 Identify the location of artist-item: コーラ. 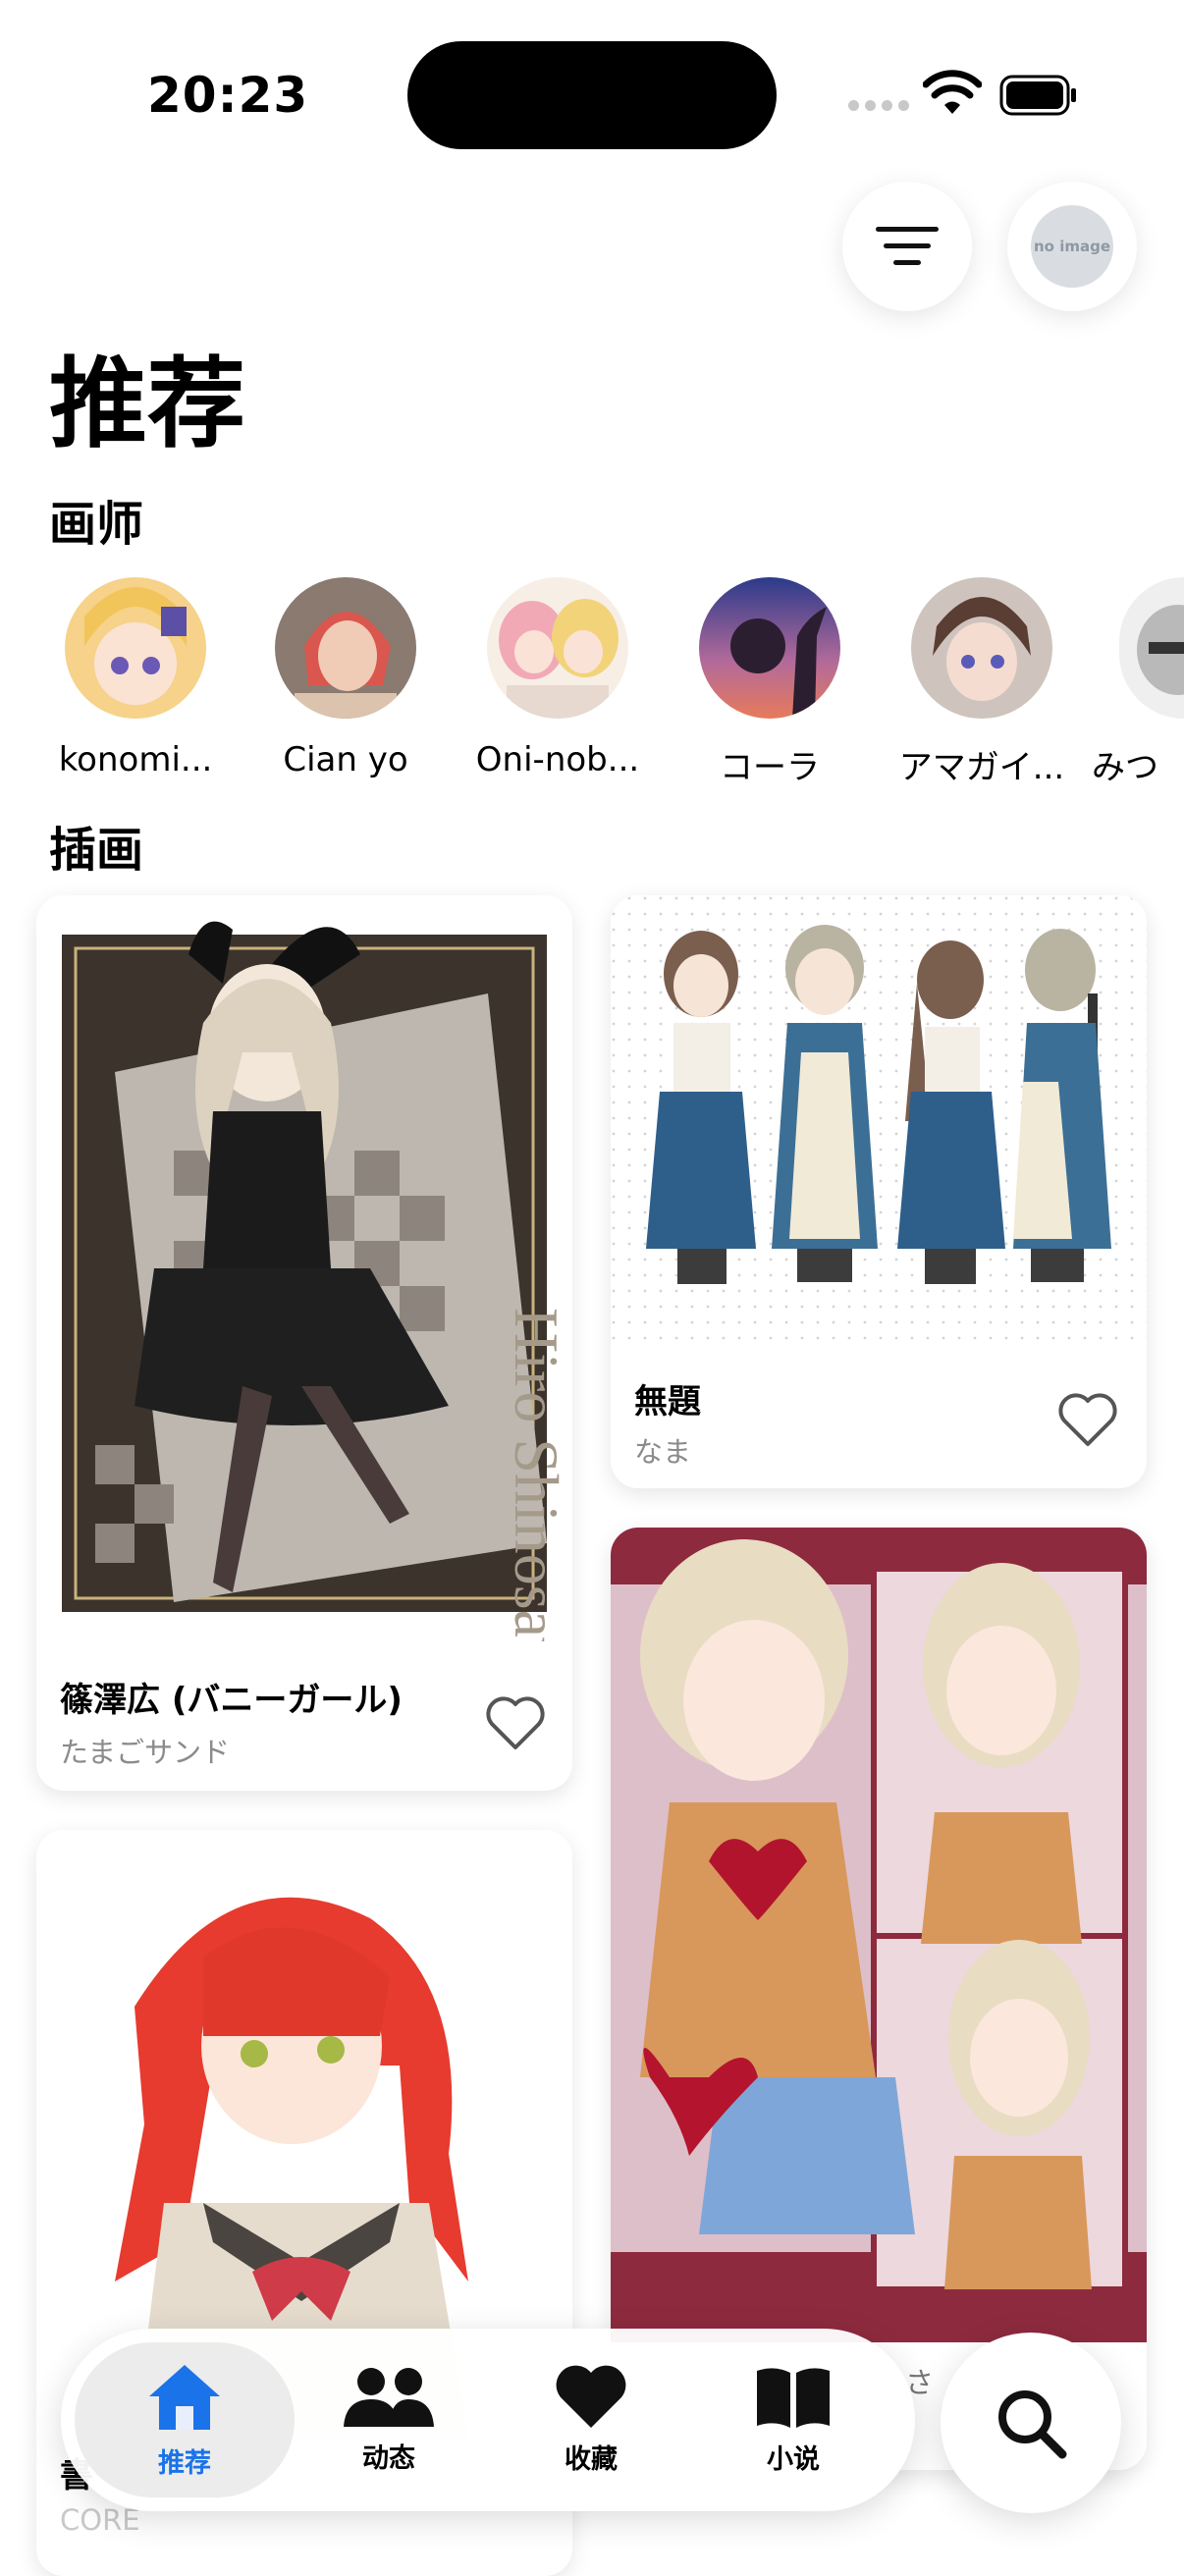
(770, 682).